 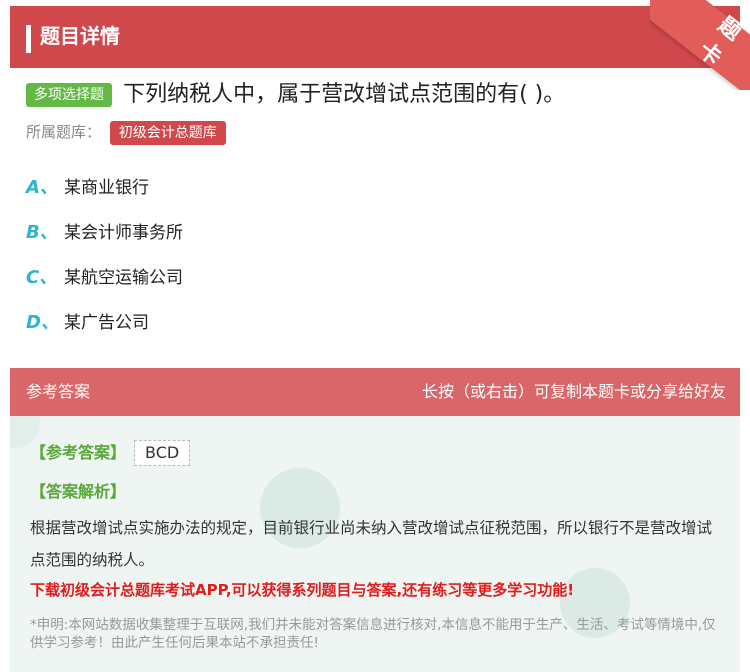 What do you see at coordinates (42, 322) in the screenshot?
I see `option-letter: D、` at bounding box center [42, 322].